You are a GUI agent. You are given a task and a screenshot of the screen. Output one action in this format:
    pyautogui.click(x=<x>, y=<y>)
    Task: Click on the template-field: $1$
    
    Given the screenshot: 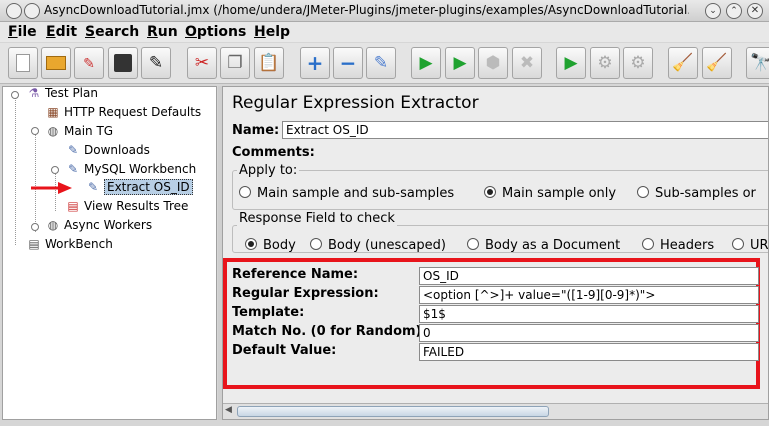 What is the action you would take?
    pyautogui.click(x=589, y=314)
    